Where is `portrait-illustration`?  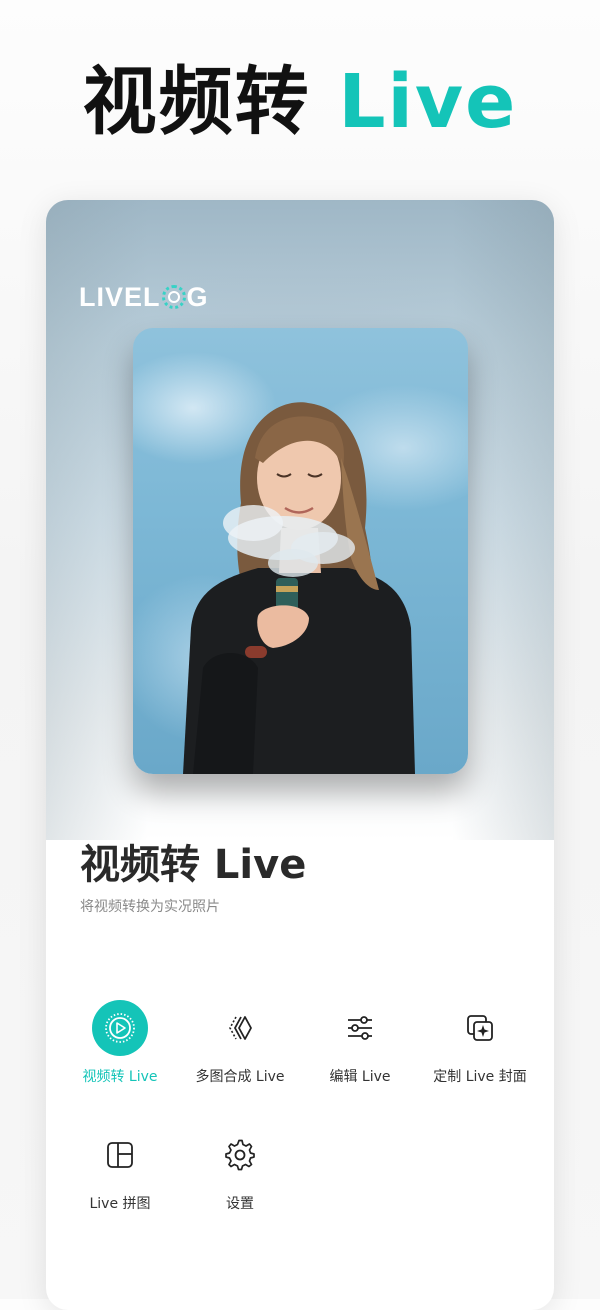 portrait-illustration is located at coordinates (299, 588).